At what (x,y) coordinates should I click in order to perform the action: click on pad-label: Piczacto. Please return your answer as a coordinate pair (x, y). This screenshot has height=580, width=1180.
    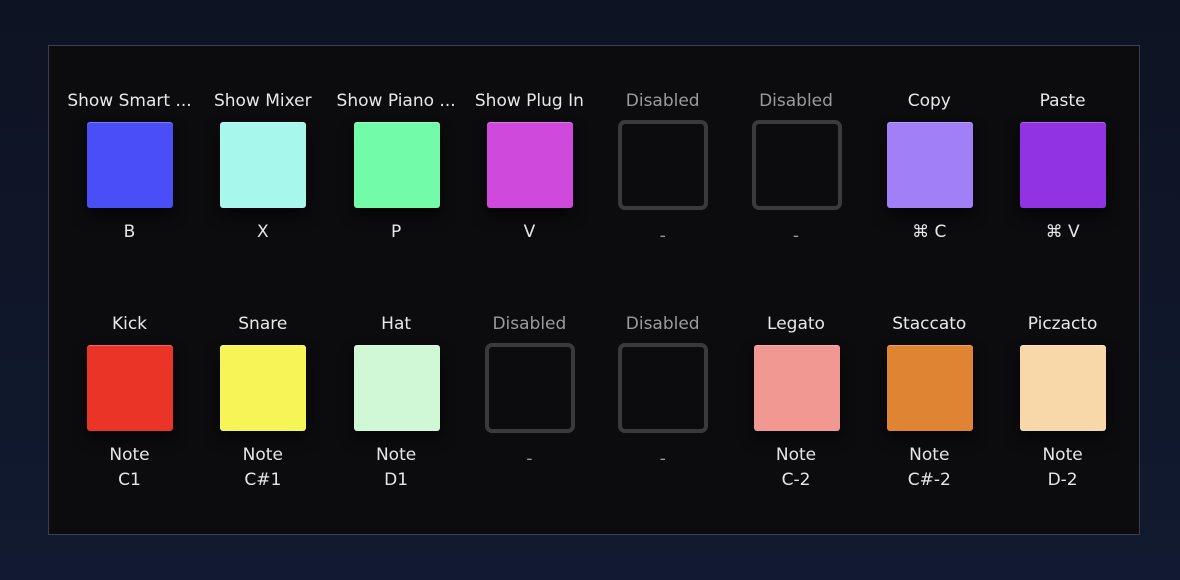
    Looking at the image, I should click on (1062, 324).